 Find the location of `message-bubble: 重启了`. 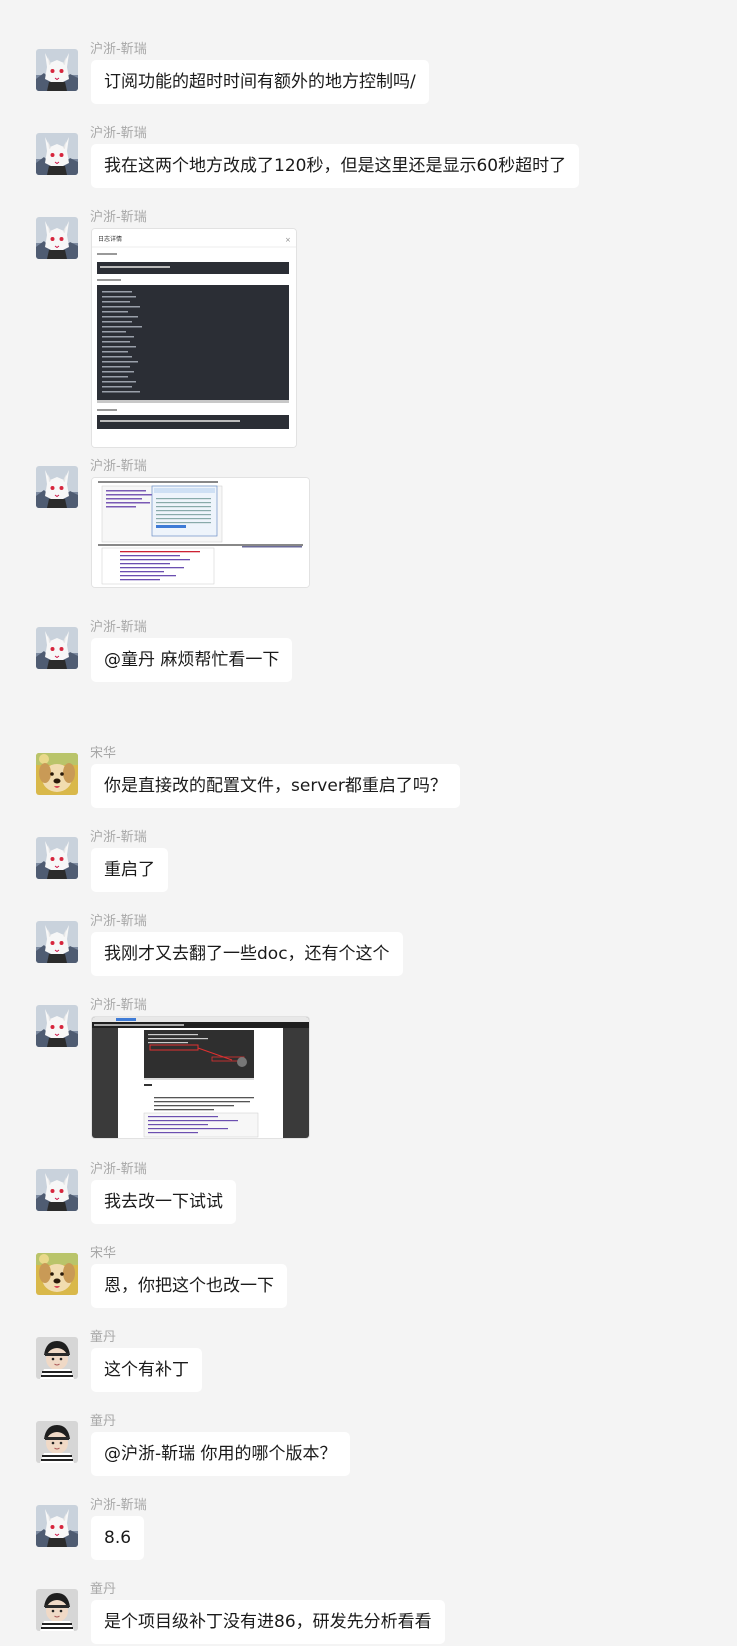

message-bubble: 重启了 is located at coordinates (129, 870).